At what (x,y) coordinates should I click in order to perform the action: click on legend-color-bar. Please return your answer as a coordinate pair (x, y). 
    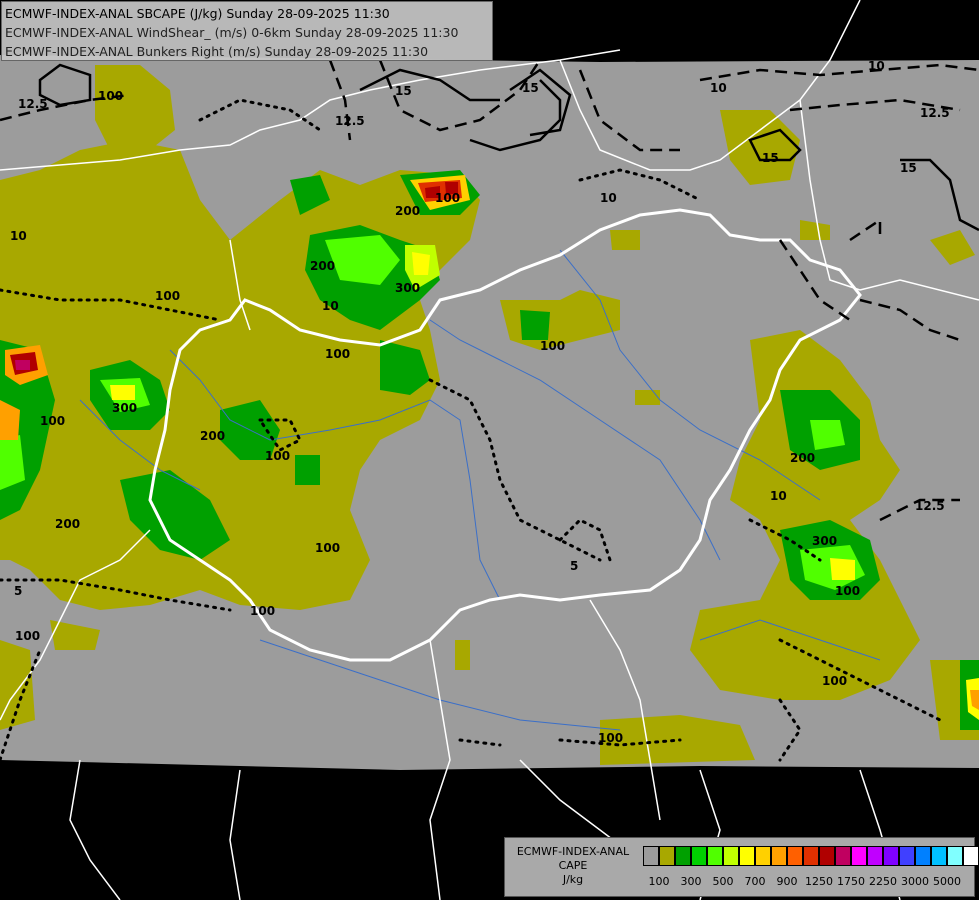
    Looking at the image, I should click on (811, 856).